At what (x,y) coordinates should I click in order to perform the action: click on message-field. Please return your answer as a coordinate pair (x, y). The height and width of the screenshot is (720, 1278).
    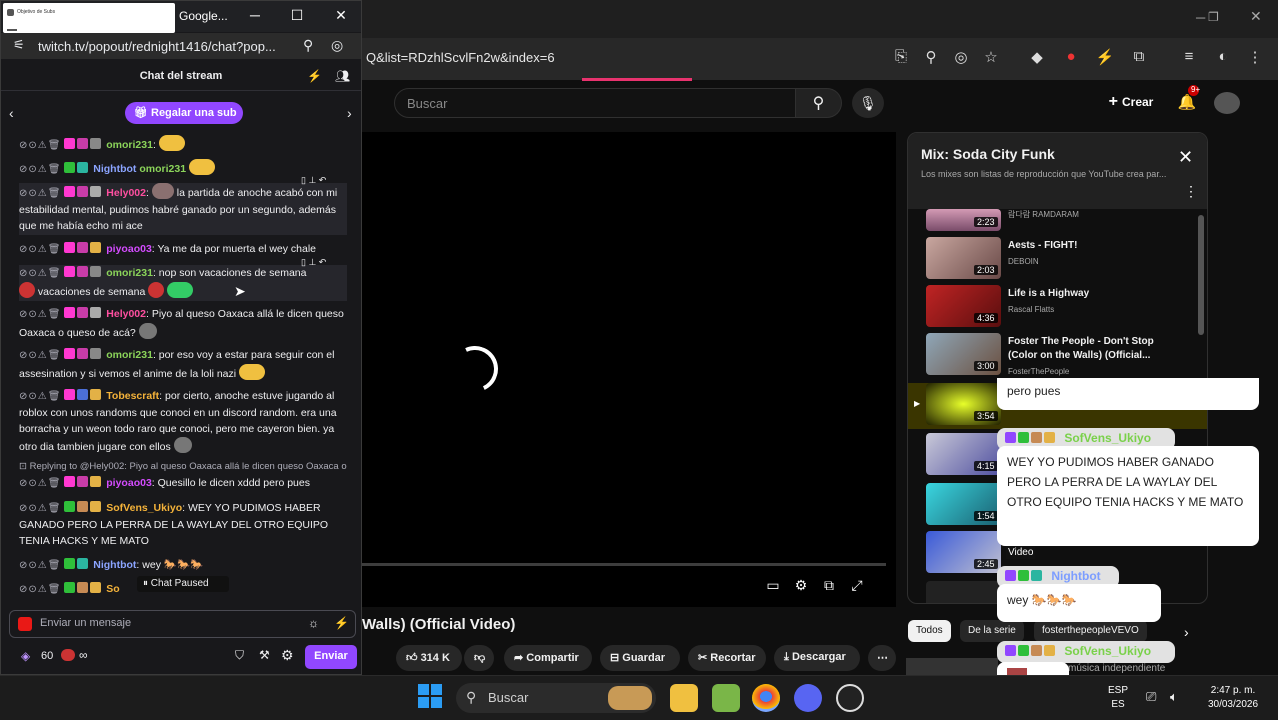
    Looking at the image, I should click on (170, 623).